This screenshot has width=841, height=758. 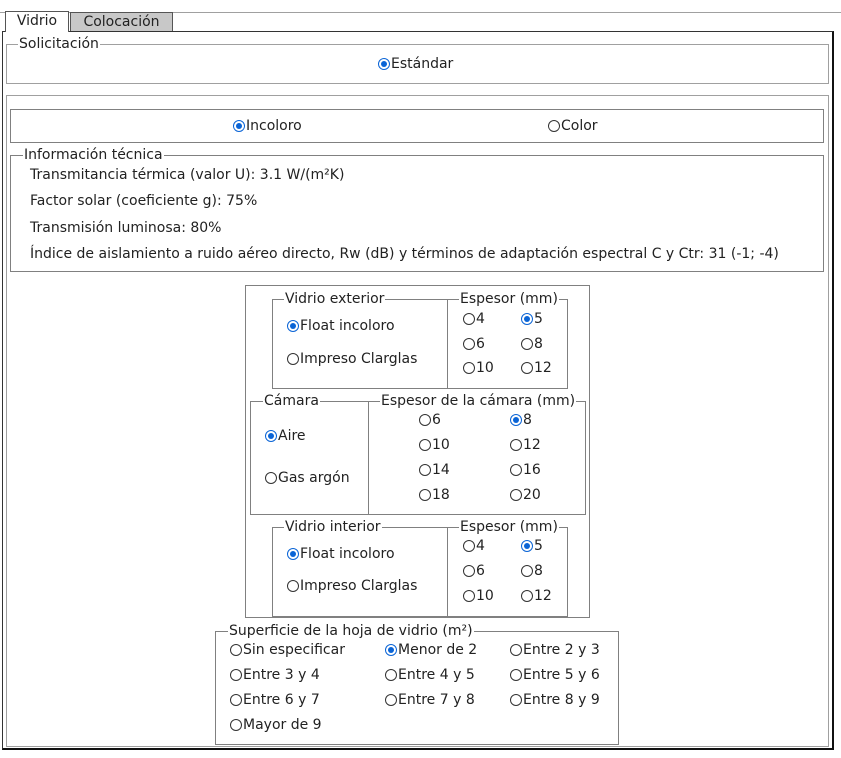 I want to click on radio-sup-entre-5-y-6: Entre 5 y 6, so click(x=555, y=675).